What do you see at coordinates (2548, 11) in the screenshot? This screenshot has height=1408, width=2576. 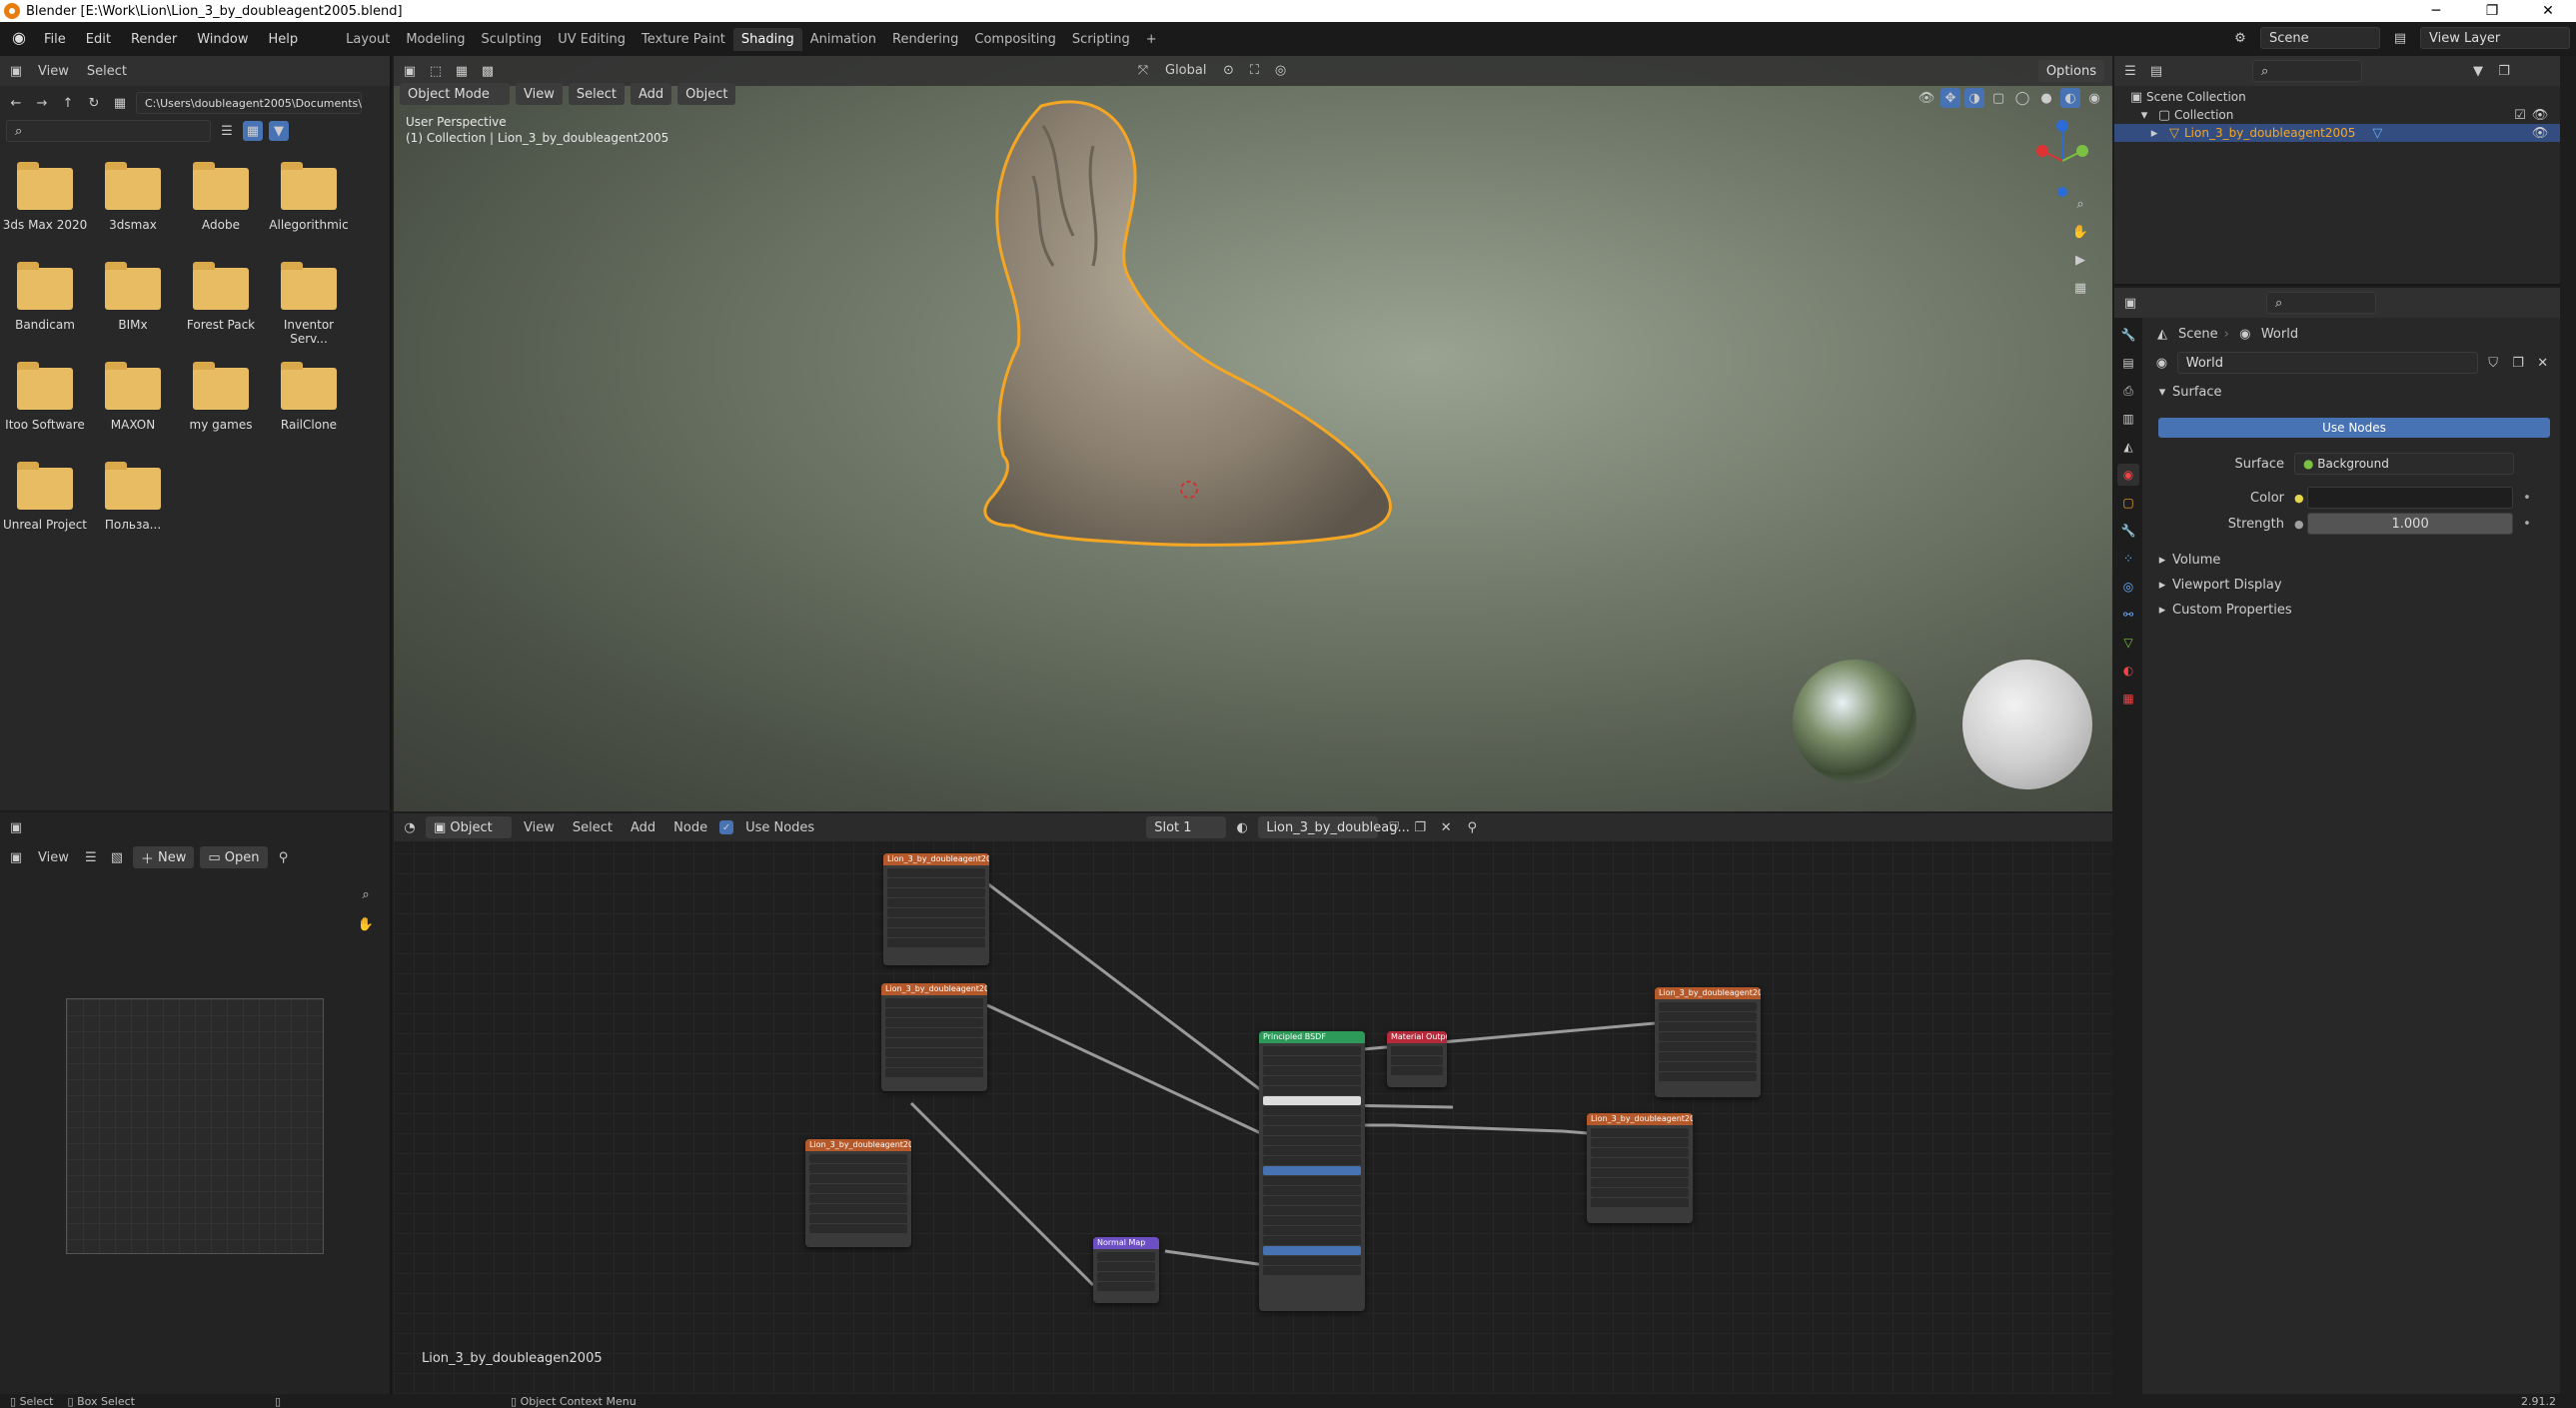 I see `close-button: ✕` at bounding box center [2548, 11].